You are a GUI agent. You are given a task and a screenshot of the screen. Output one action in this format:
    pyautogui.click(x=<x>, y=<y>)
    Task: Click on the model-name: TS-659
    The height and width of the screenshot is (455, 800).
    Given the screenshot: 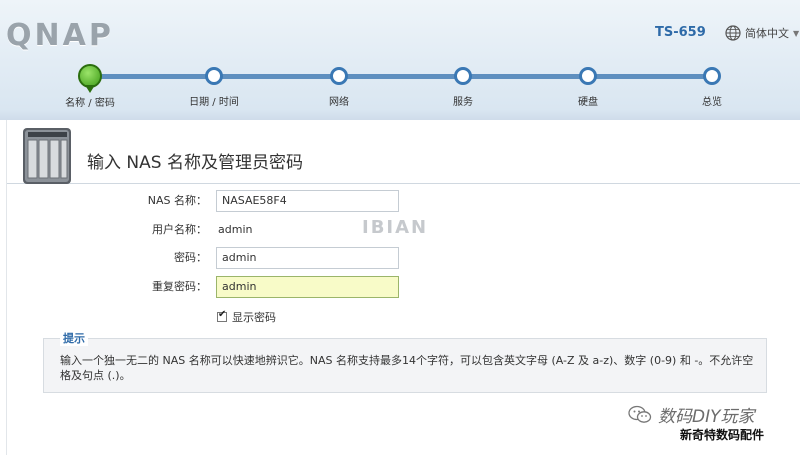 What is the action you would take?
    pyautogui.click(x=680, y=32)
    